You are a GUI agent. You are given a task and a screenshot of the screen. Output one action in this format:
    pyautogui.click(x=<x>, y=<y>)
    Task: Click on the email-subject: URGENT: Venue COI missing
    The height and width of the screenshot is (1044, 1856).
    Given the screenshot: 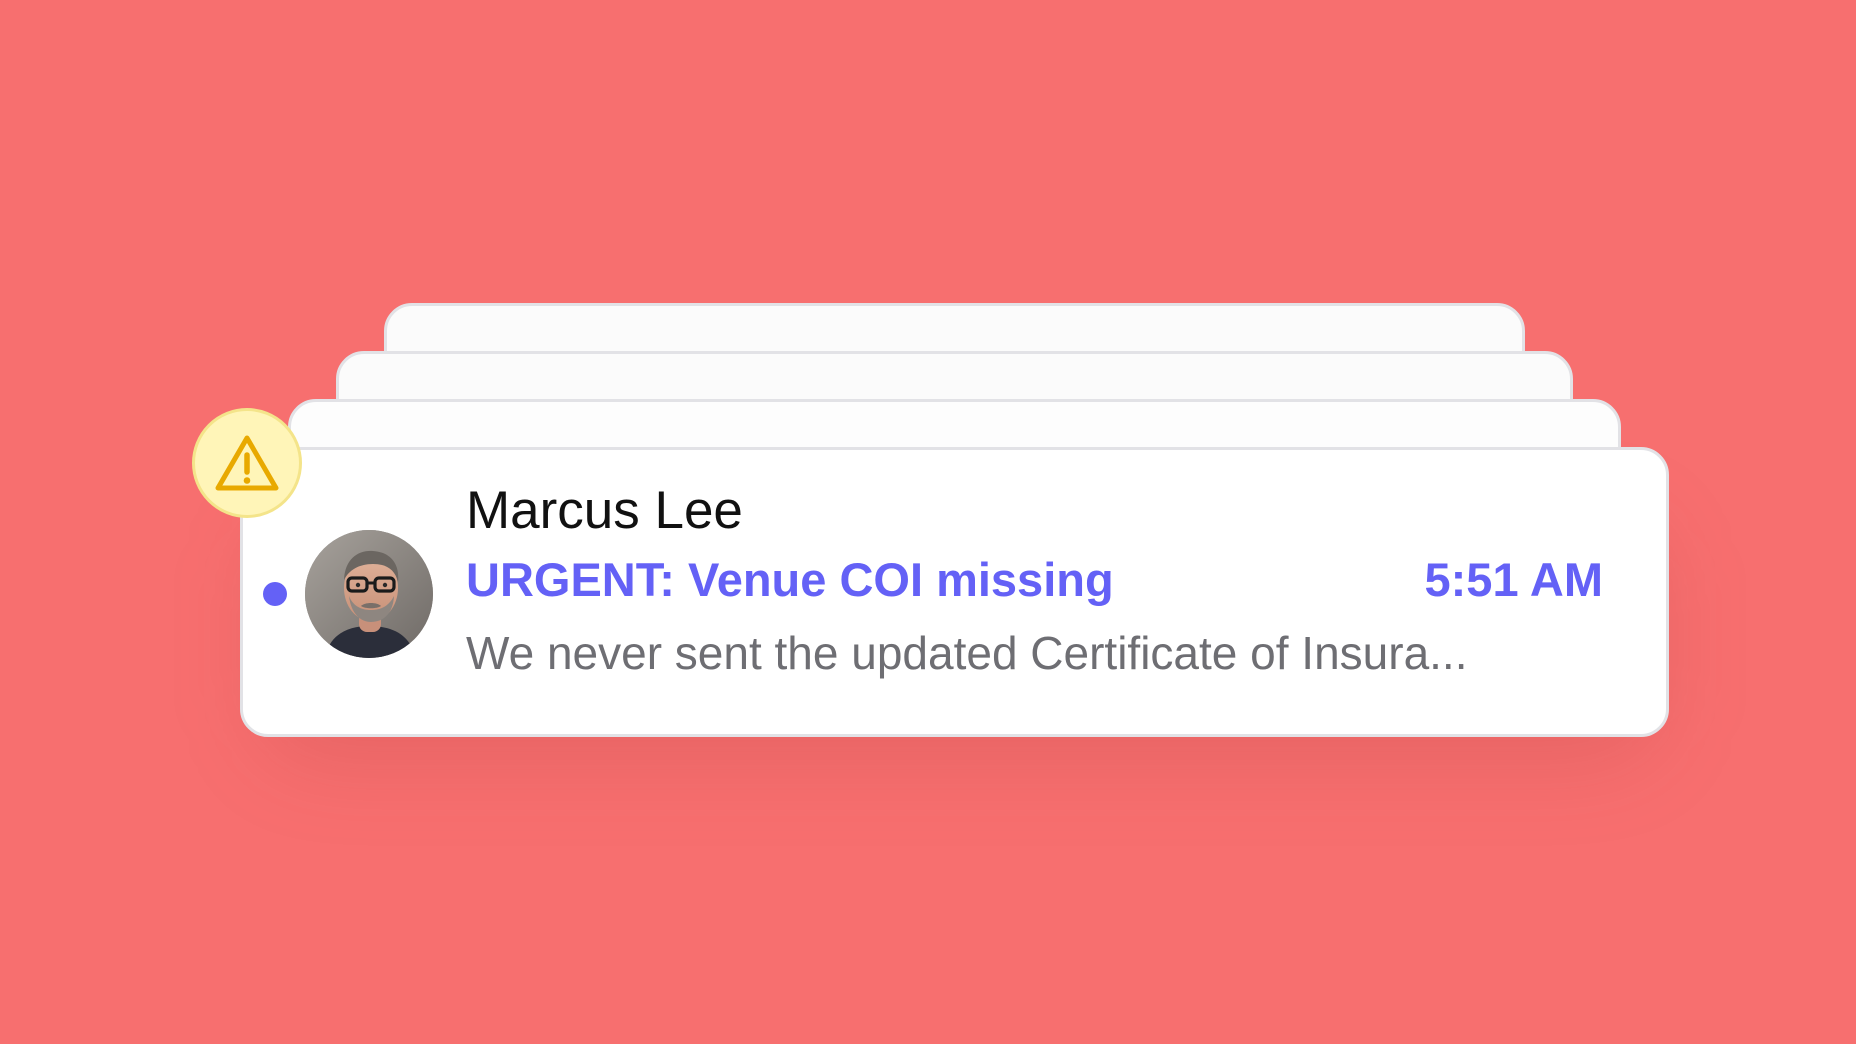 What is the action you would take?
    pyautogui.click(x=790, y=579)
    